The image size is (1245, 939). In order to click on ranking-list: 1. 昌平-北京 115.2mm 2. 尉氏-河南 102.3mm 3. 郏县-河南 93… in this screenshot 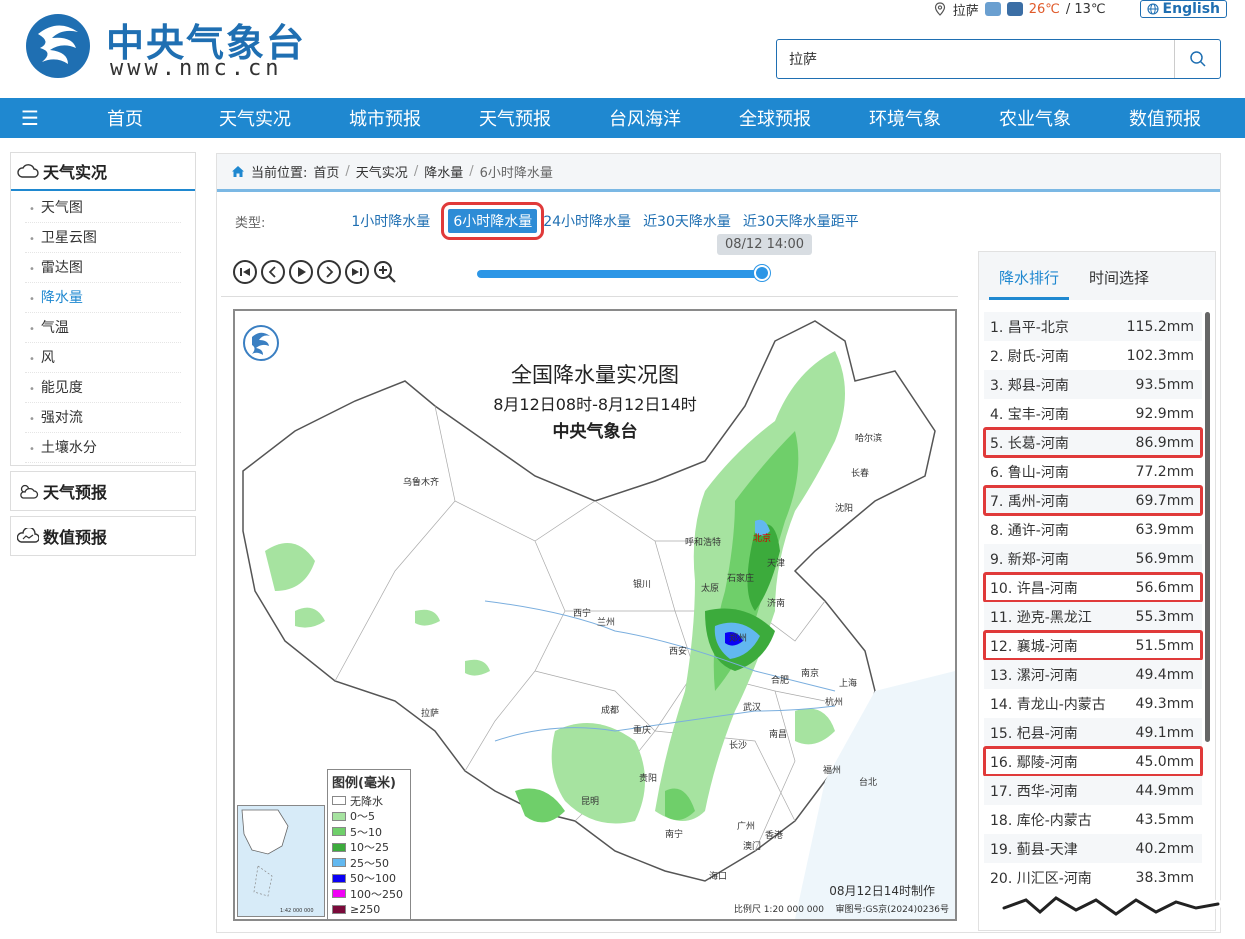, I will do `click(1093, 602)`.